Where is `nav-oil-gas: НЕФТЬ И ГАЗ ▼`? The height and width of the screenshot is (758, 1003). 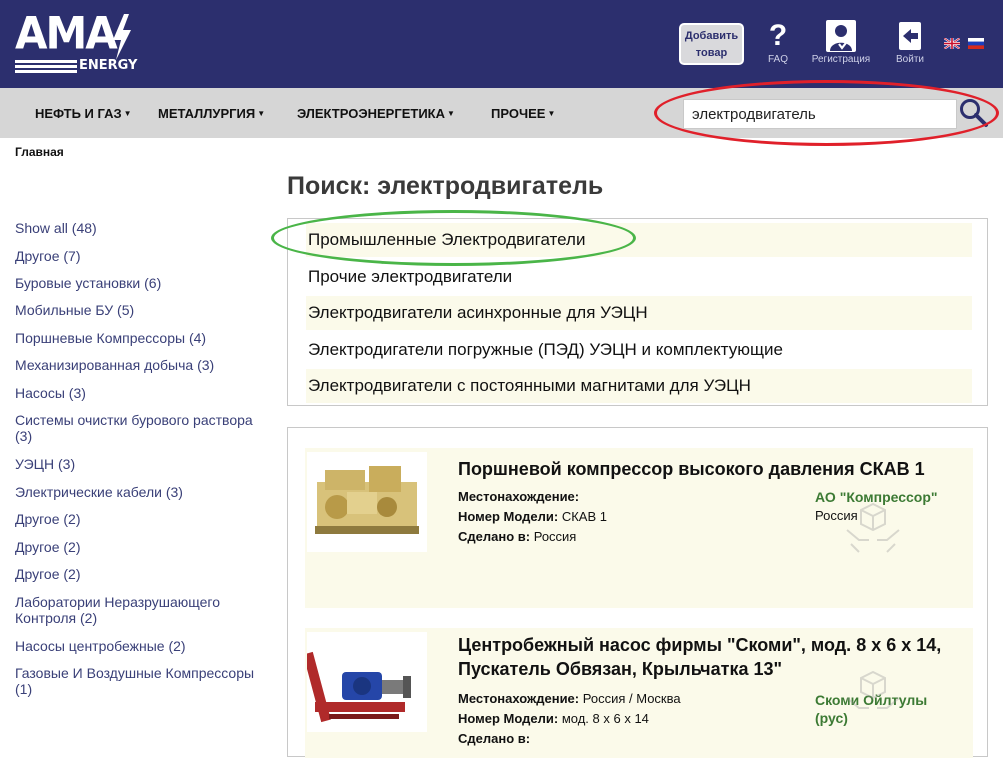 nav-oil-gas: НЕФТЬ И ГАЗ ▼ is located at coordinates (83, 113).